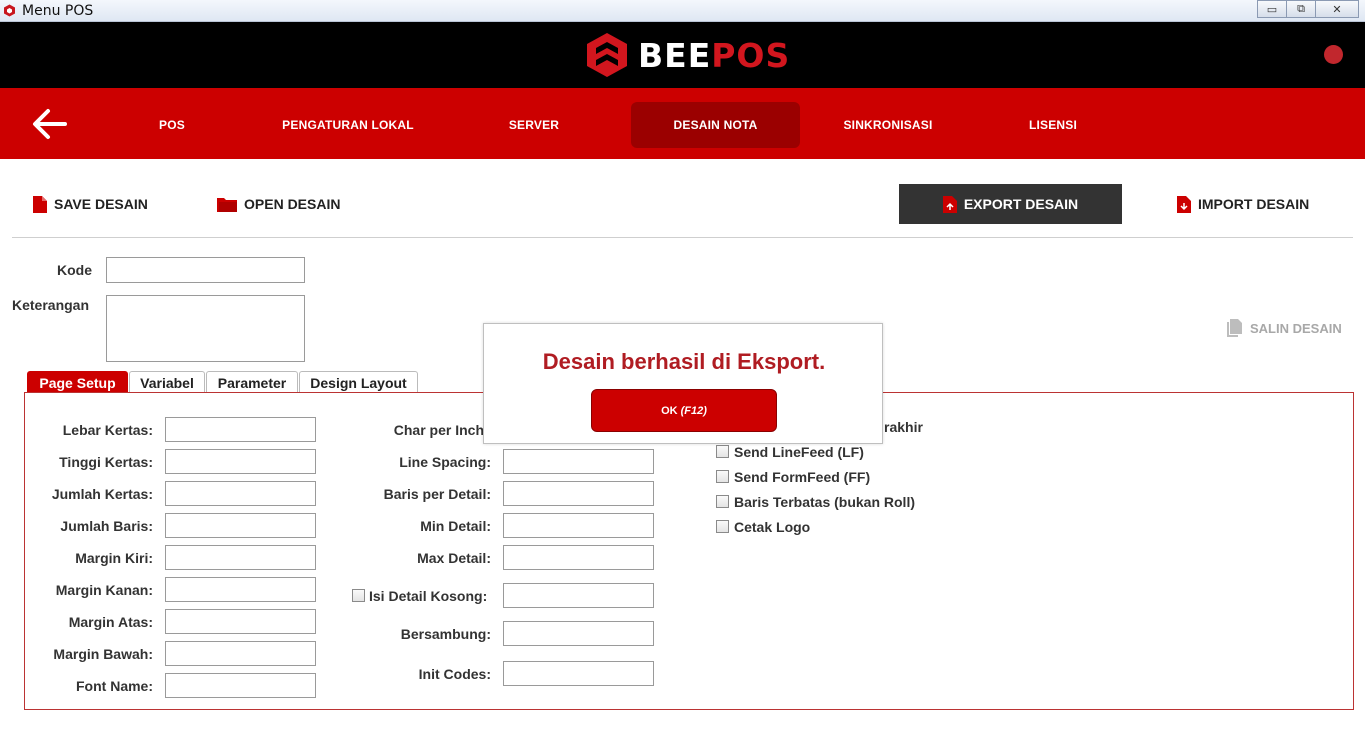 The image size is (1365, 729). Describe the element at coordinates (358, 382) in the screenshot. I see `tab-design-layout: Design Layout` at that location.